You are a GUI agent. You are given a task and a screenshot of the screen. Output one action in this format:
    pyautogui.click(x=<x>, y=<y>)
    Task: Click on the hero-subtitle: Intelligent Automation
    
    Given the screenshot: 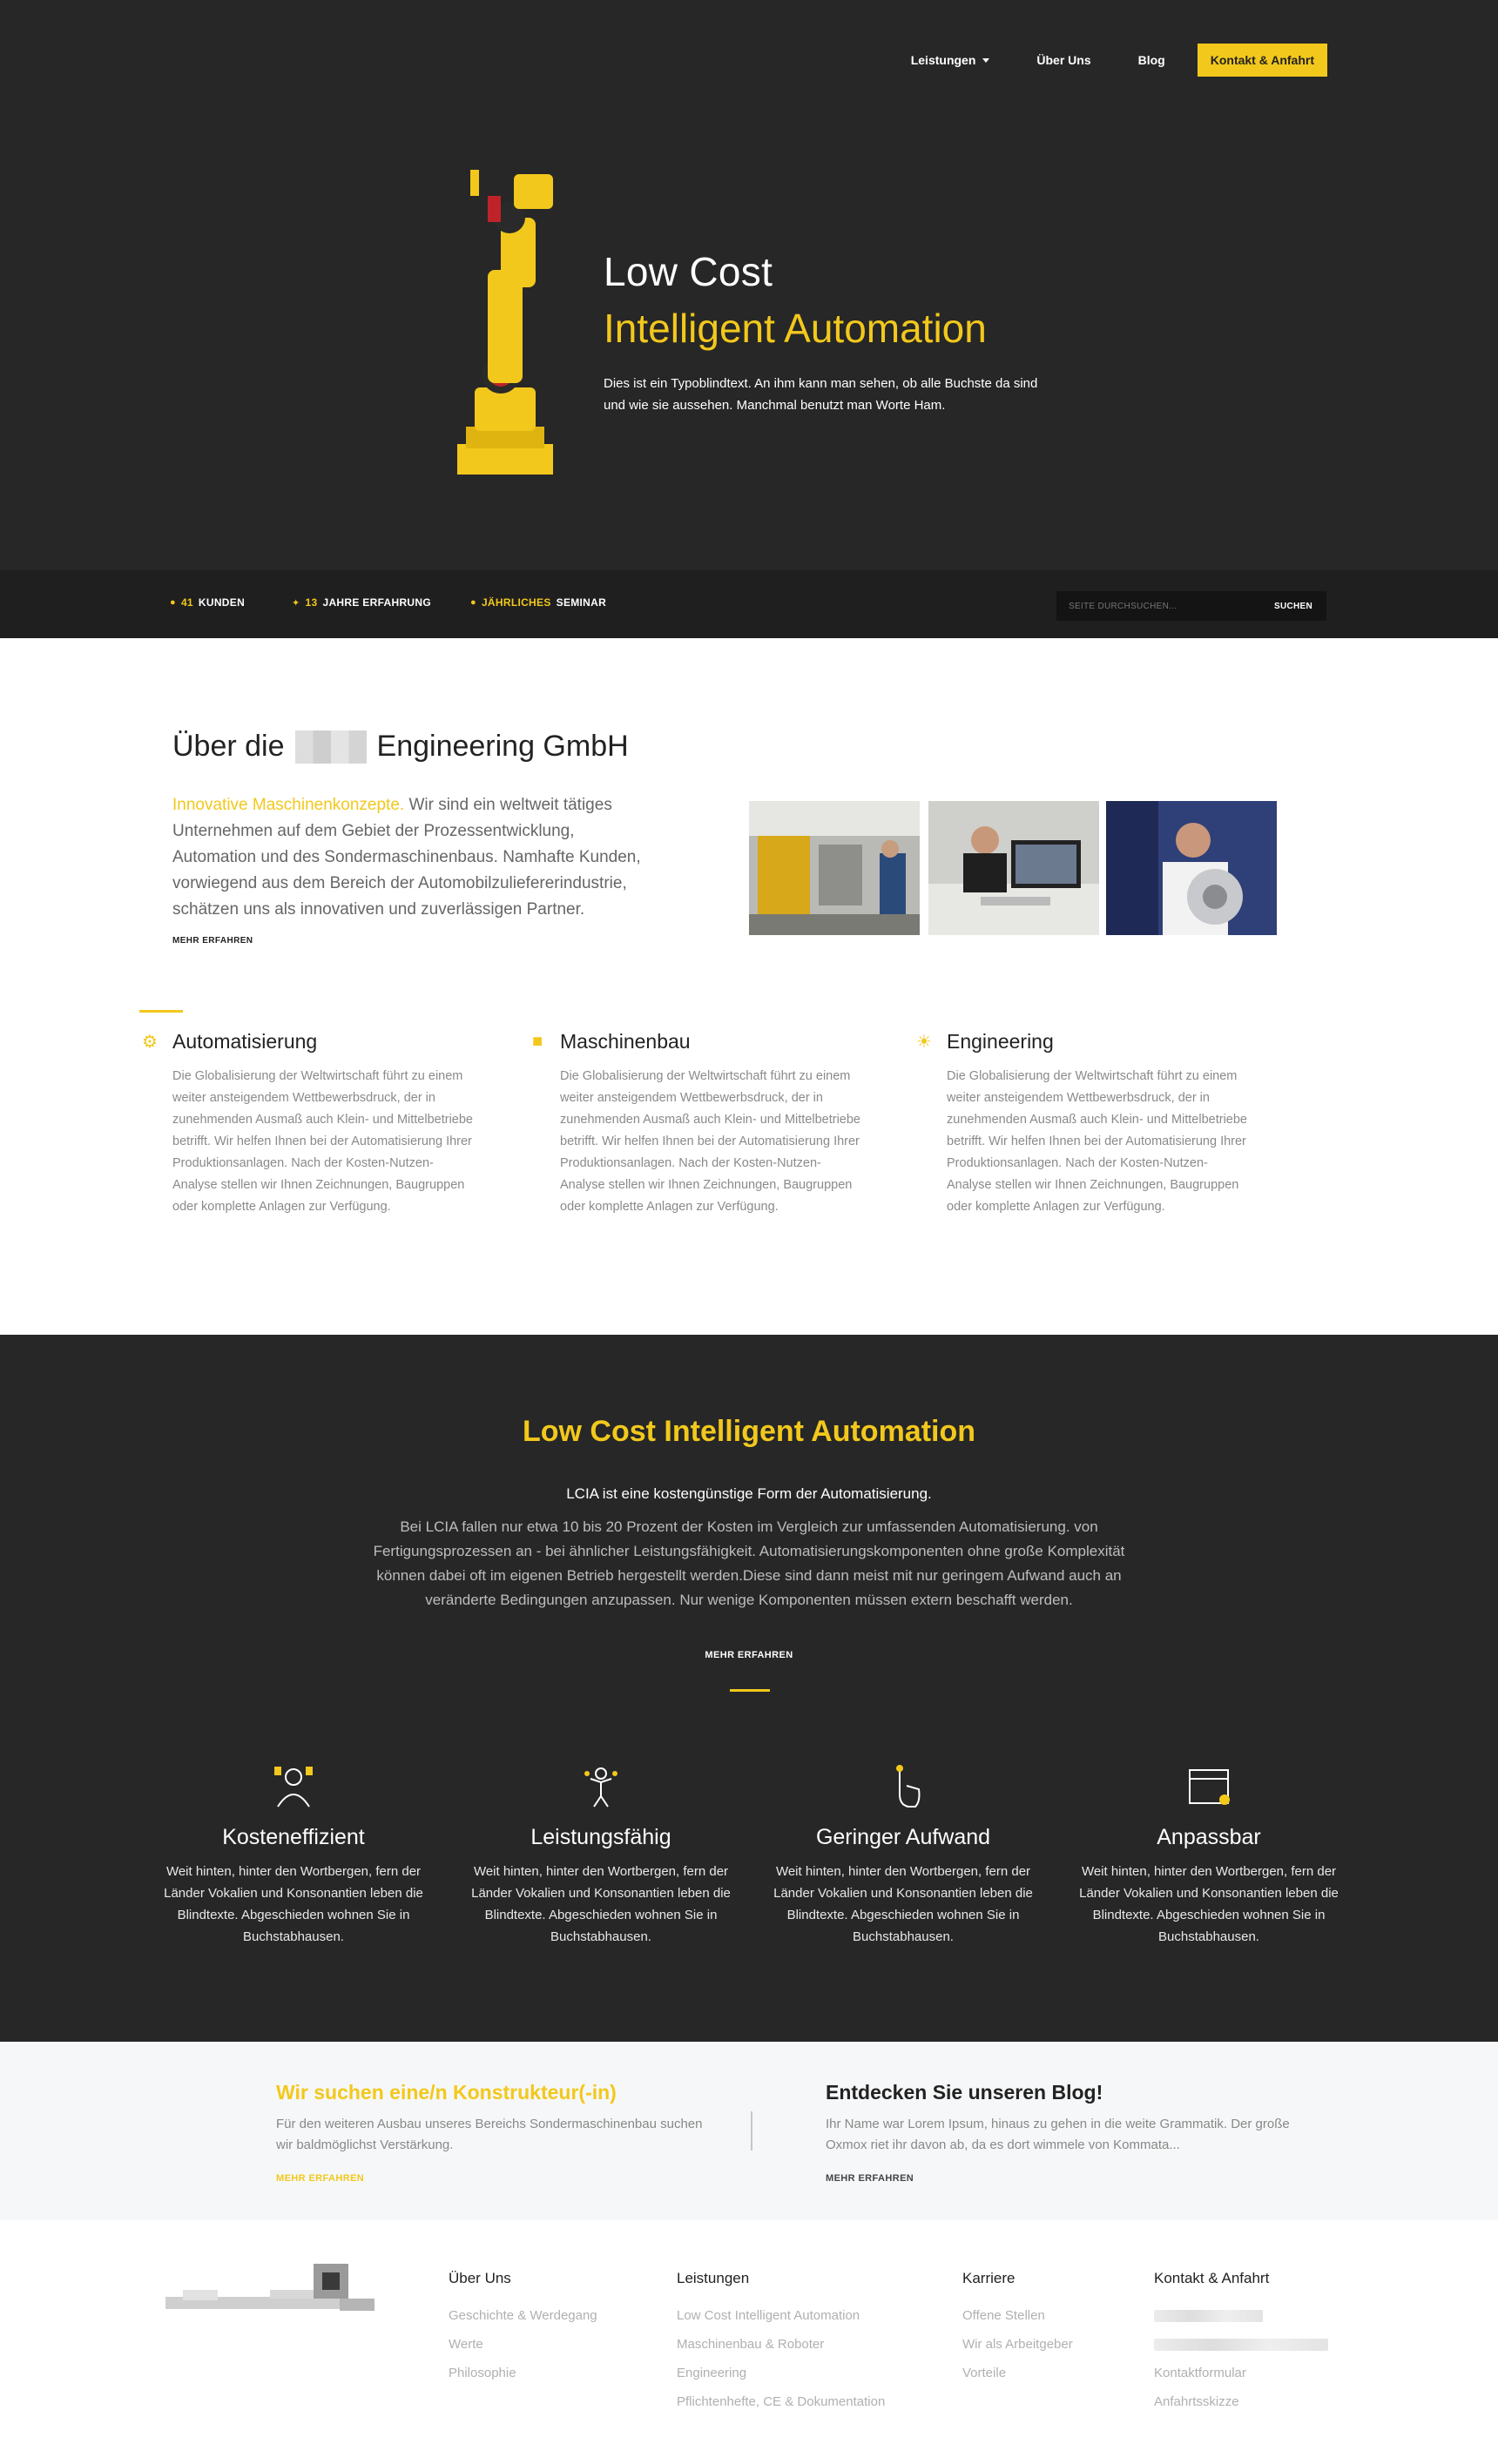 What is the action you would take?
    pyautogui.click(x=795, y=329)
    